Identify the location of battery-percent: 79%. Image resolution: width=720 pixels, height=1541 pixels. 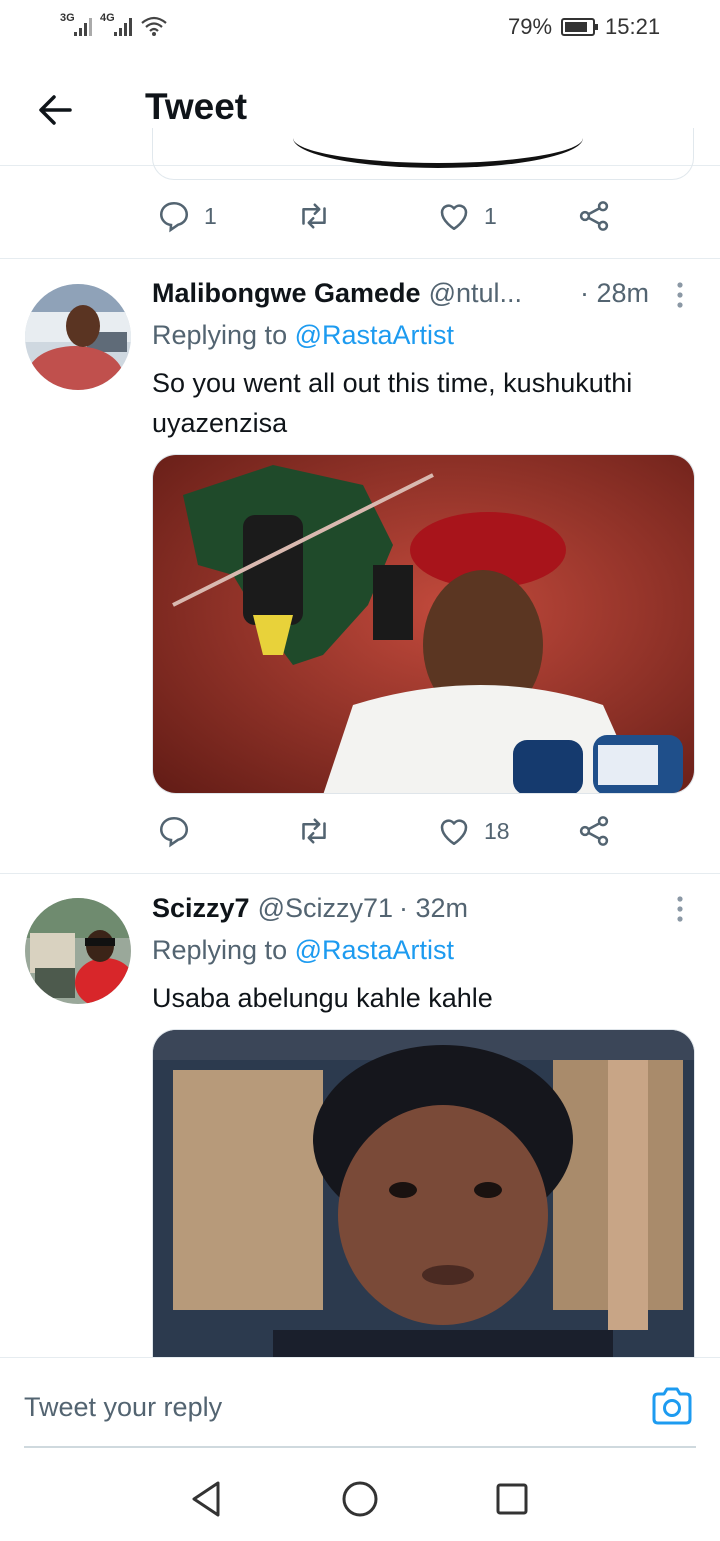
(530, 26).